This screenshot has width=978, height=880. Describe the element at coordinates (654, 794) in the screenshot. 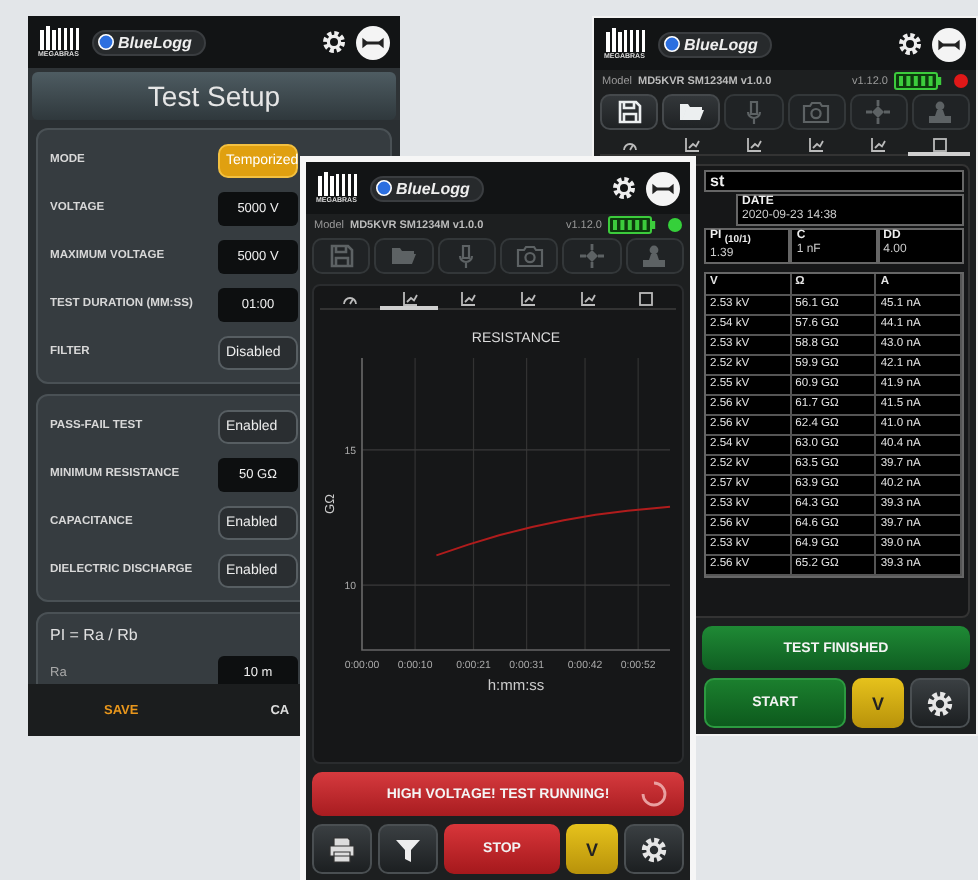

I see `spinner-icon` at that location.